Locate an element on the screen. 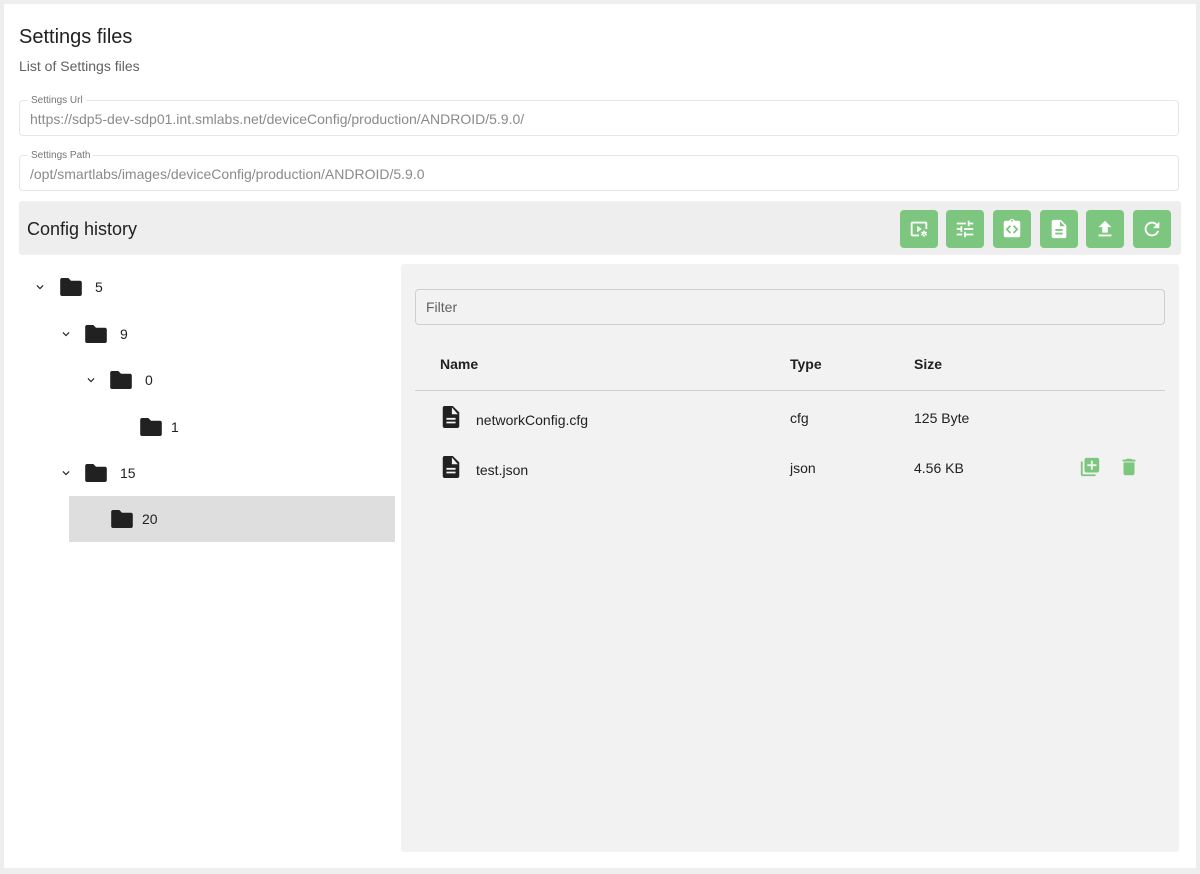 The height and width of the screenshot is (874, 1200). code-clipboard-button is located at coordinates (1012, 229).